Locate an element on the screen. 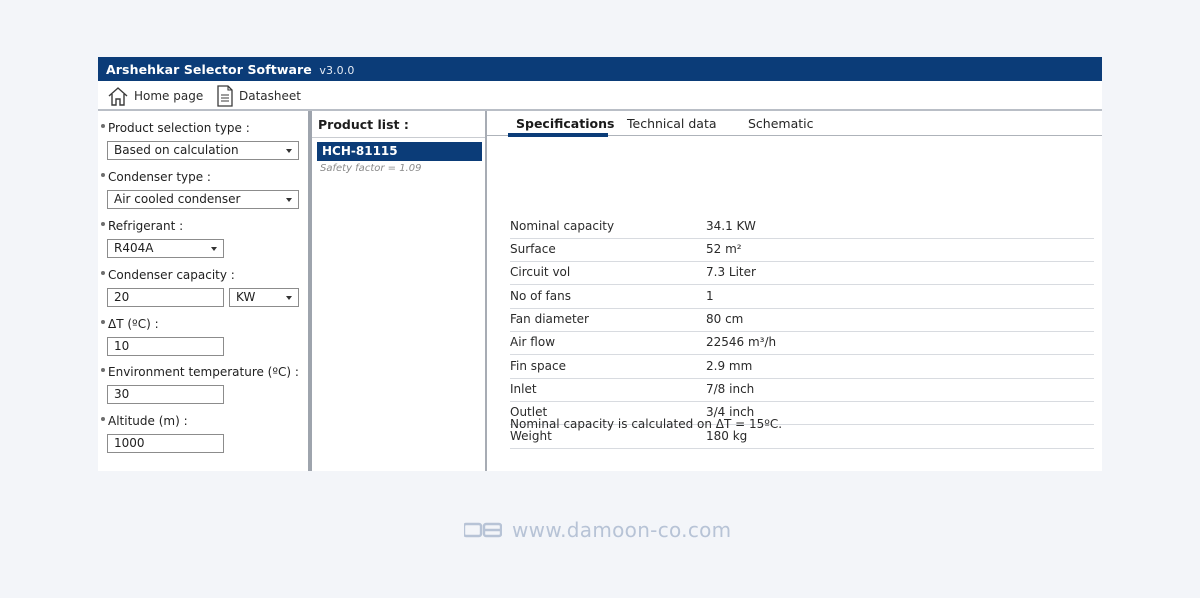  damoon-logo-icon is located at coordinates (483, 530).